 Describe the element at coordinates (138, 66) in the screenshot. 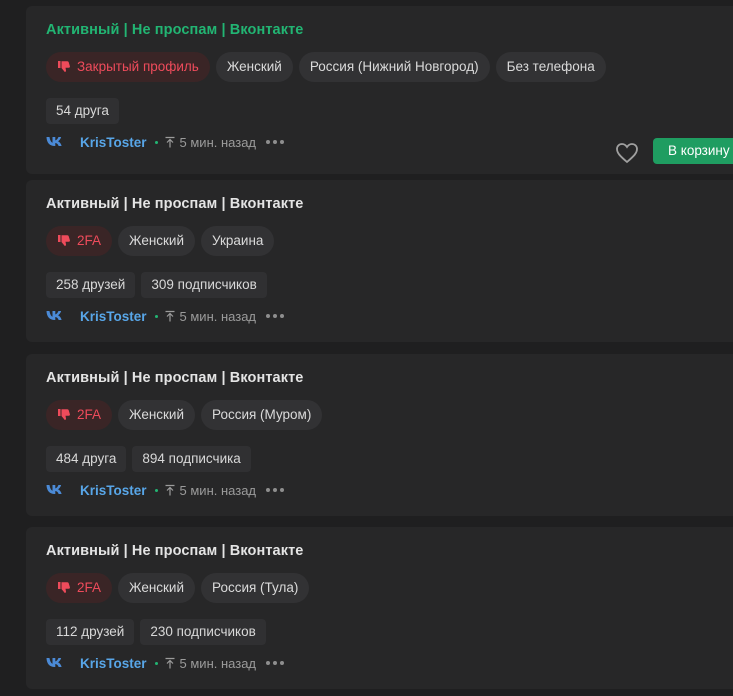

I see `warning-tag-label: Закрытый профиль` at that location.